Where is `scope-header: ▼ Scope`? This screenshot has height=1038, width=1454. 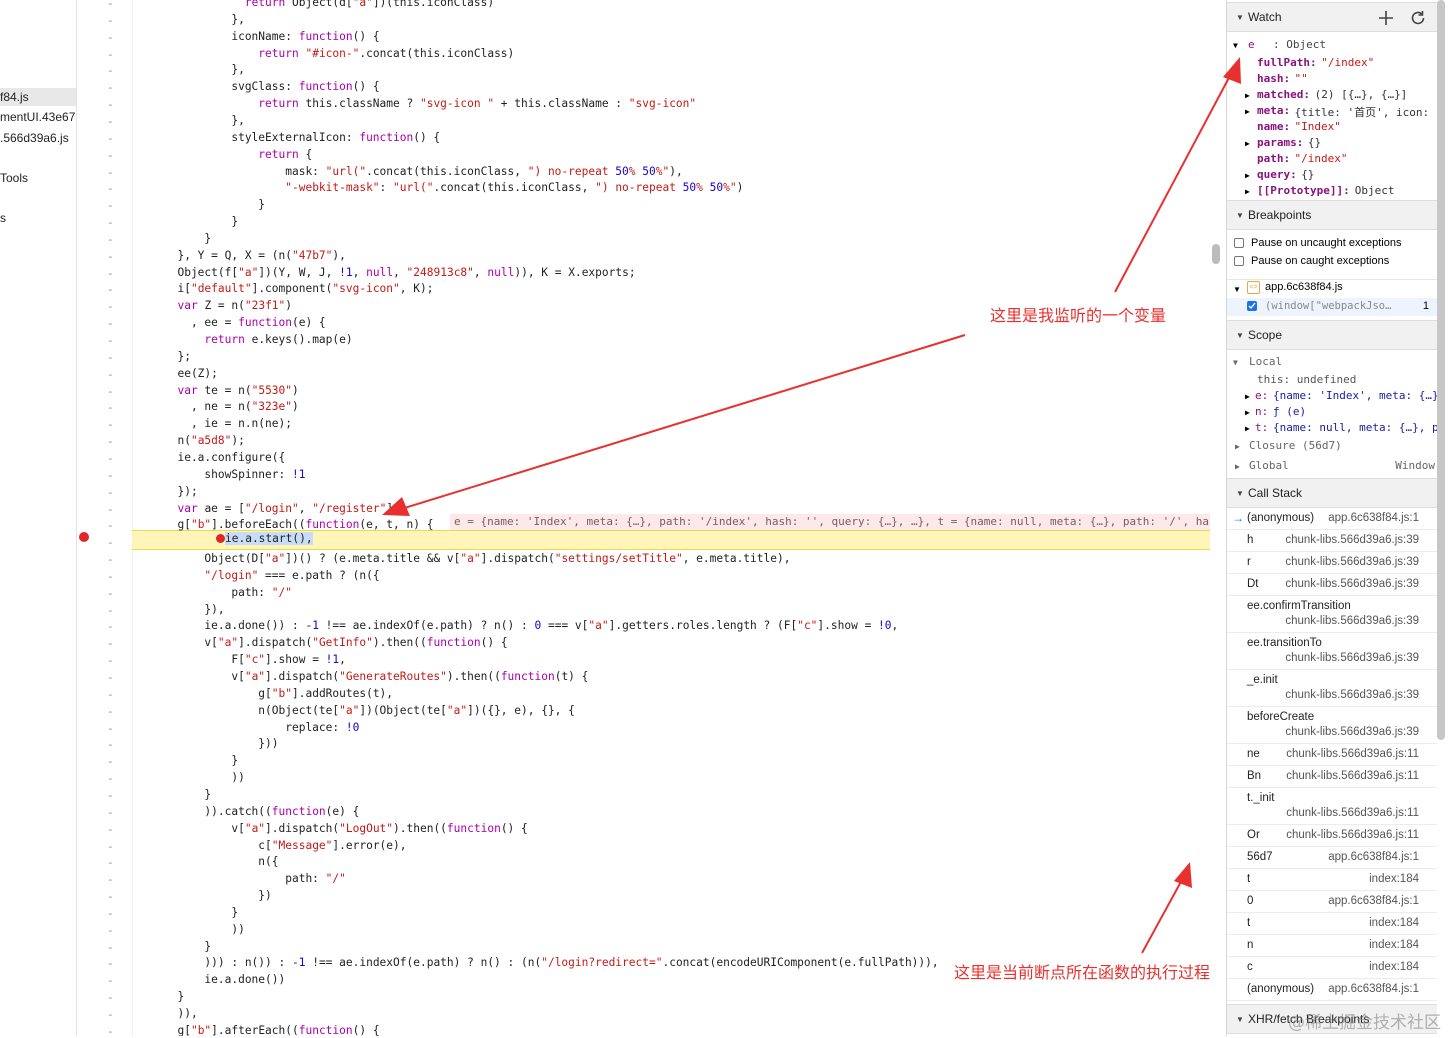 scope-header: ▼ Scope is located at coordinates (1332, 335).